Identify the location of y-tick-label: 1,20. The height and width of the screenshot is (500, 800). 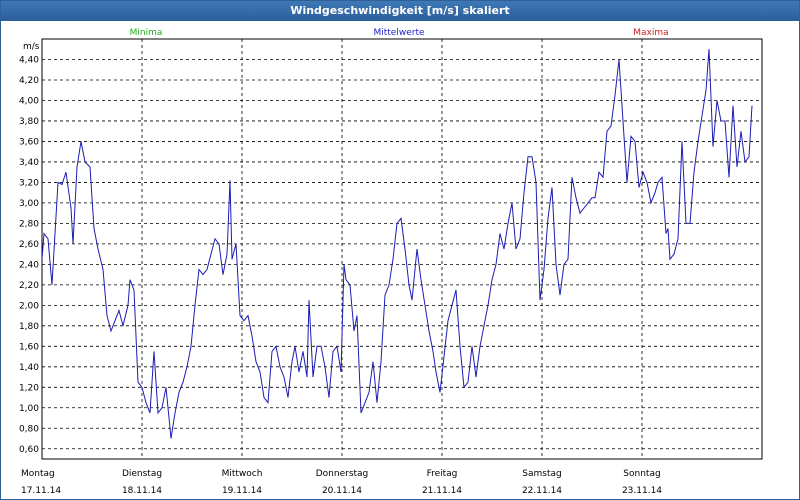
(29, 388).